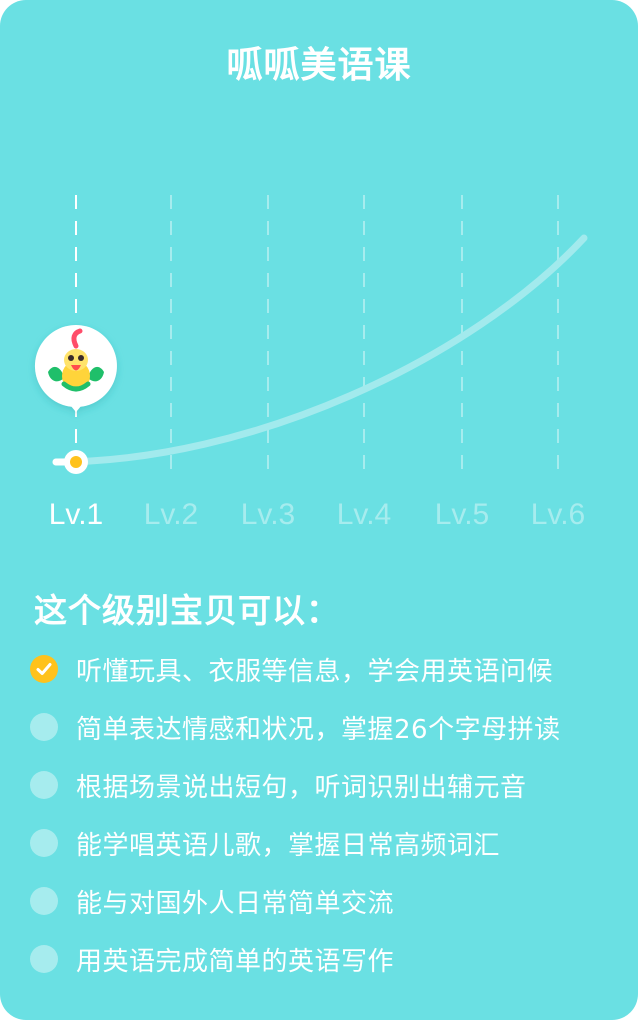 This screenshot has height=1020, width=638. I want to click on list-item: 能与对国外人日常简单交流, so click(330, 901).